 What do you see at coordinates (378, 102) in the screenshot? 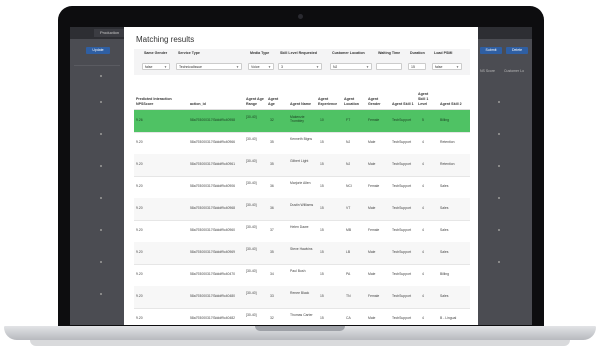
I see `column-header: Agent Gender` at bounding box center [378, 102].